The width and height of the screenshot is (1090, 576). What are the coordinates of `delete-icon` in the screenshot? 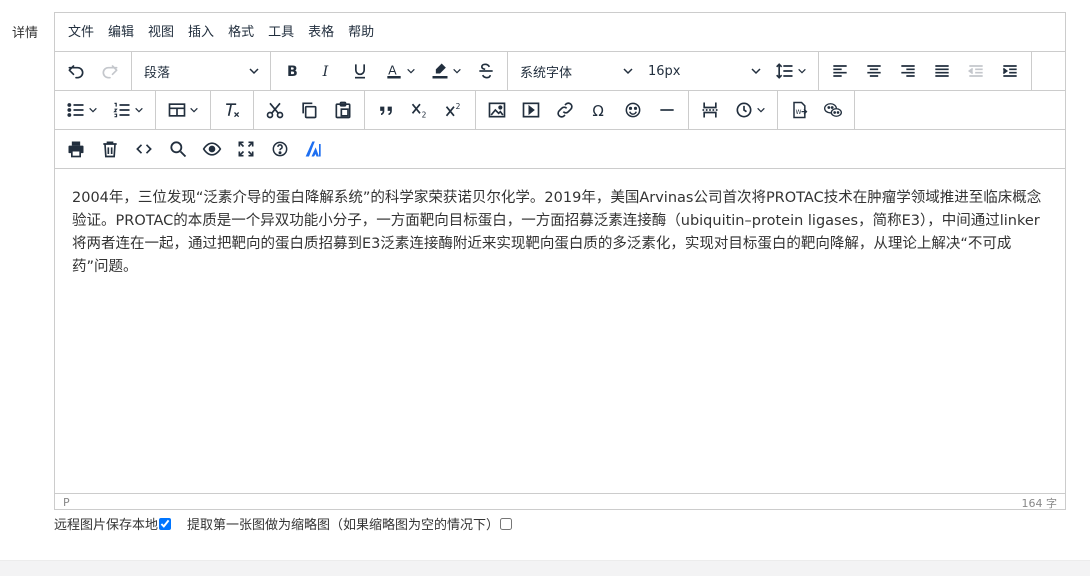 It's located at (110, 149).